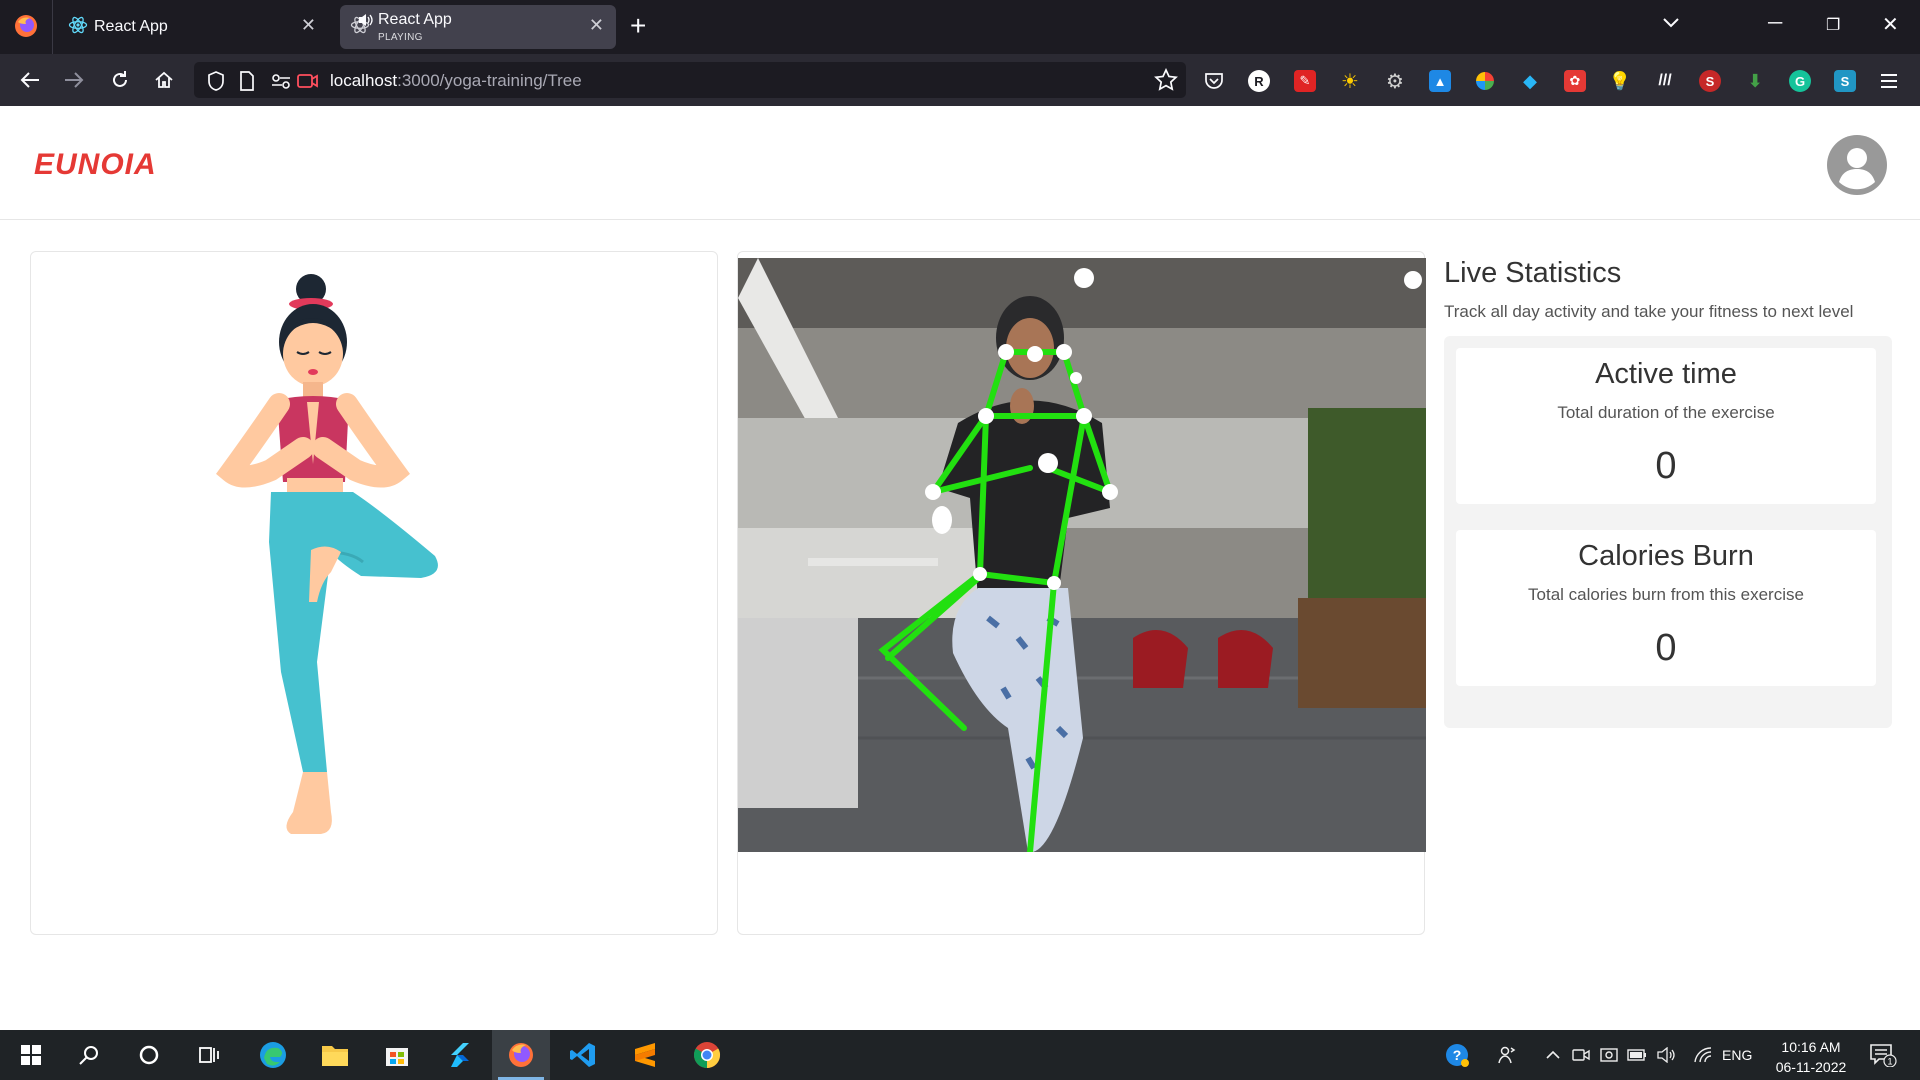 The width and height of the screenshot is (1920, 1080). Describe the element at coordinates (1665, 81) in the screenshot. I see `slashes-extension-icon: ///` at that location.